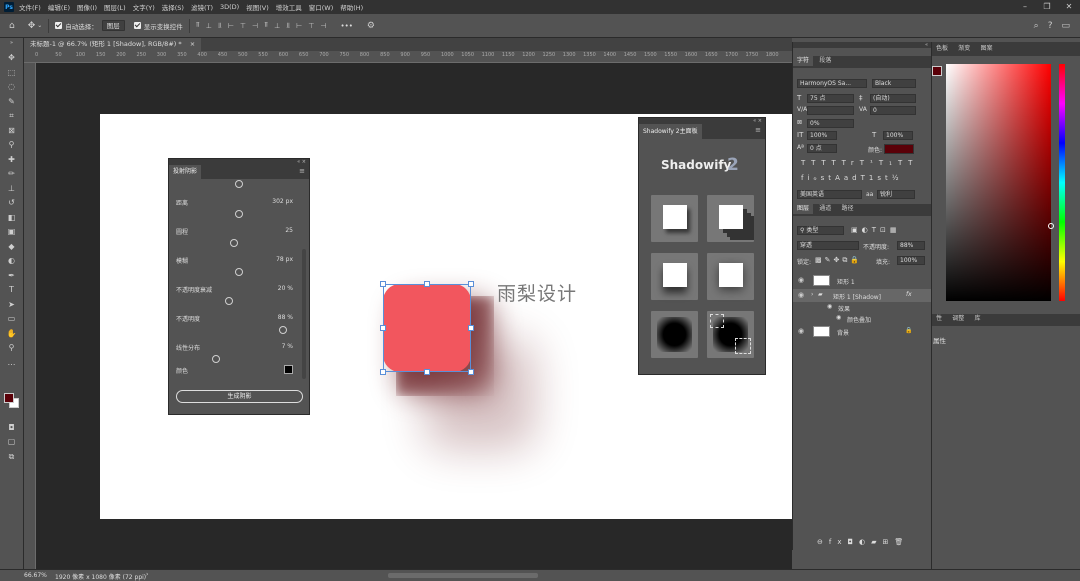 The width and height of the screenshot is (1080, 581). What do you see at coordinates (289, 7) in the screenshot?
I see `menu-plugins: 增效工具` at bounding box center [289, 7].